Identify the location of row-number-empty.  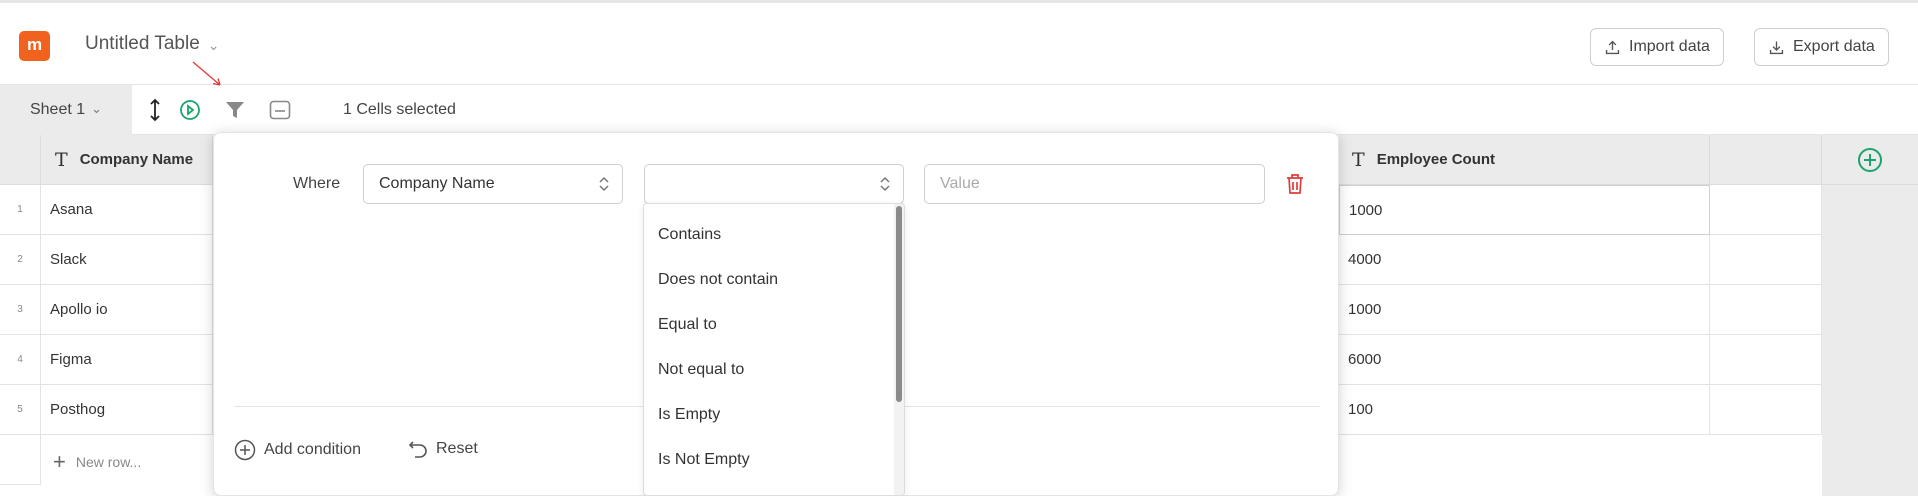
(20, 460).